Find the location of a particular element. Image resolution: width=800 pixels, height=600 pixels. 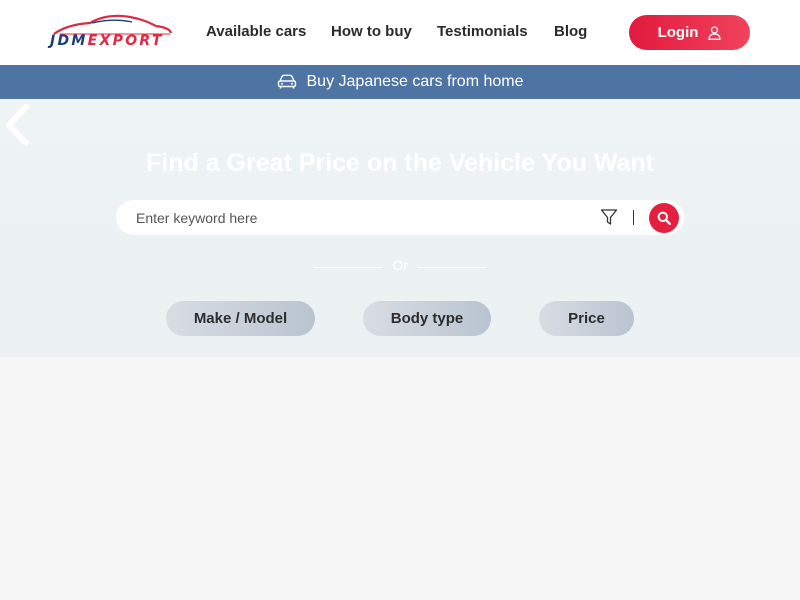

filter-price-button: Price is located at coordinates (586, 318).